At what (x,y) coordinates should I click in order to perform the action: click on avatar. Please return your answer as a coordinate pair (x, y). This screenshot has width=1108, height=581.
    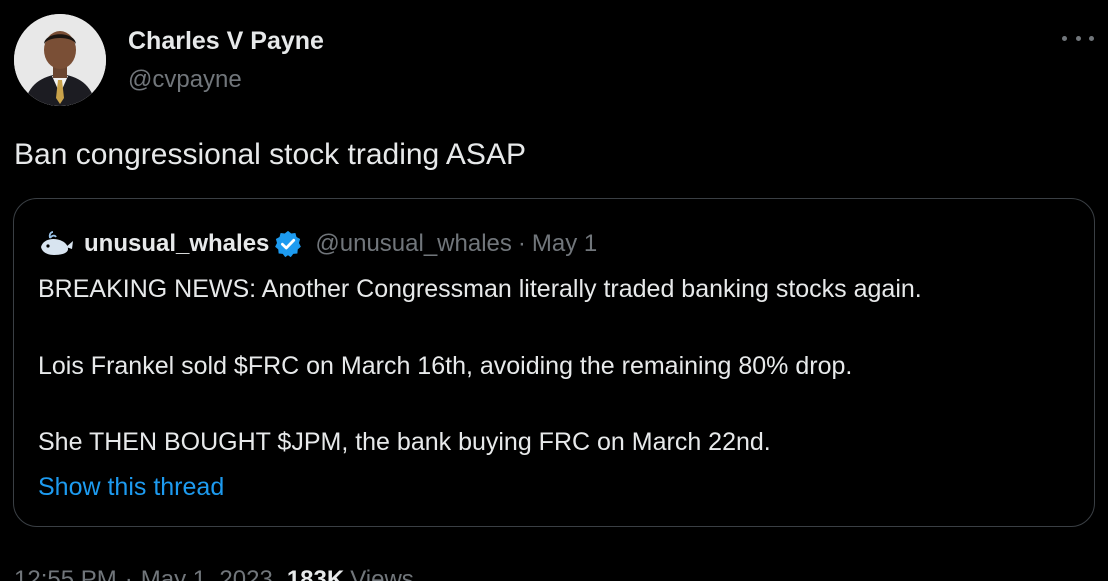
    Looking at the image, I should click on (60, 60).